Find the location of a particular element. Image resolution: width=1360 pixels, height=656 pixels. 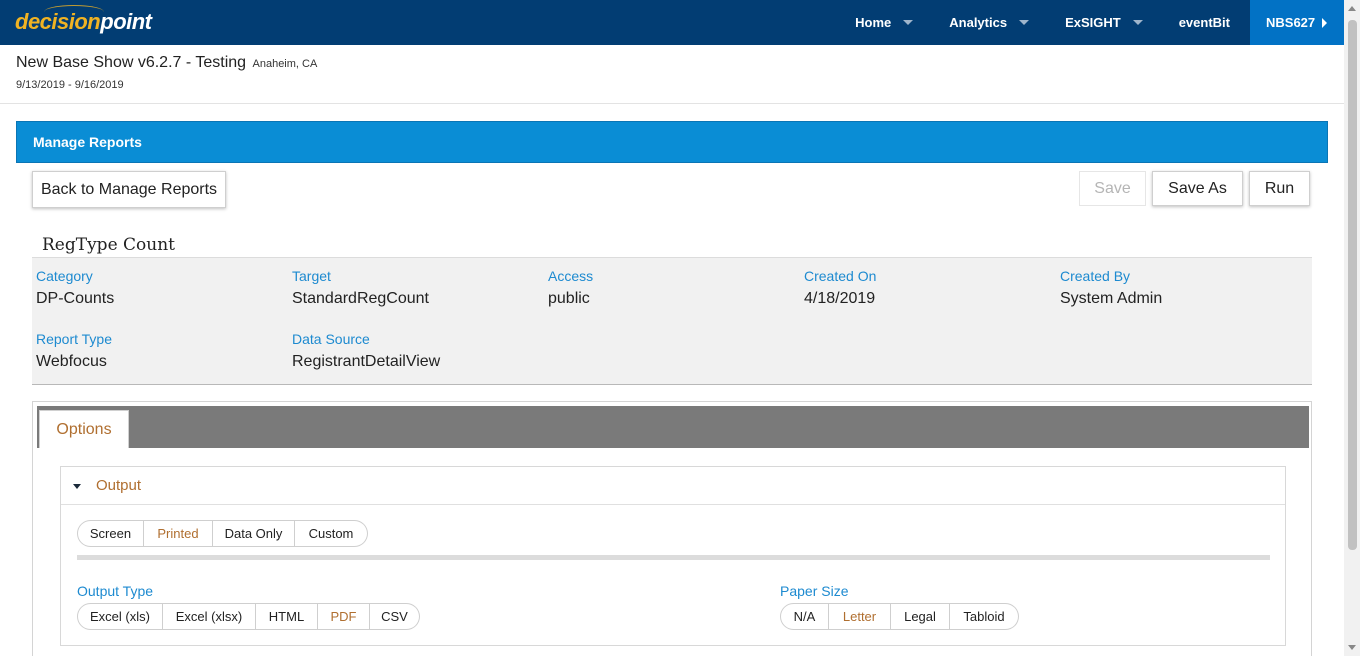

manage-reports-header: Manage Reports is located at coordinates (672, 142).